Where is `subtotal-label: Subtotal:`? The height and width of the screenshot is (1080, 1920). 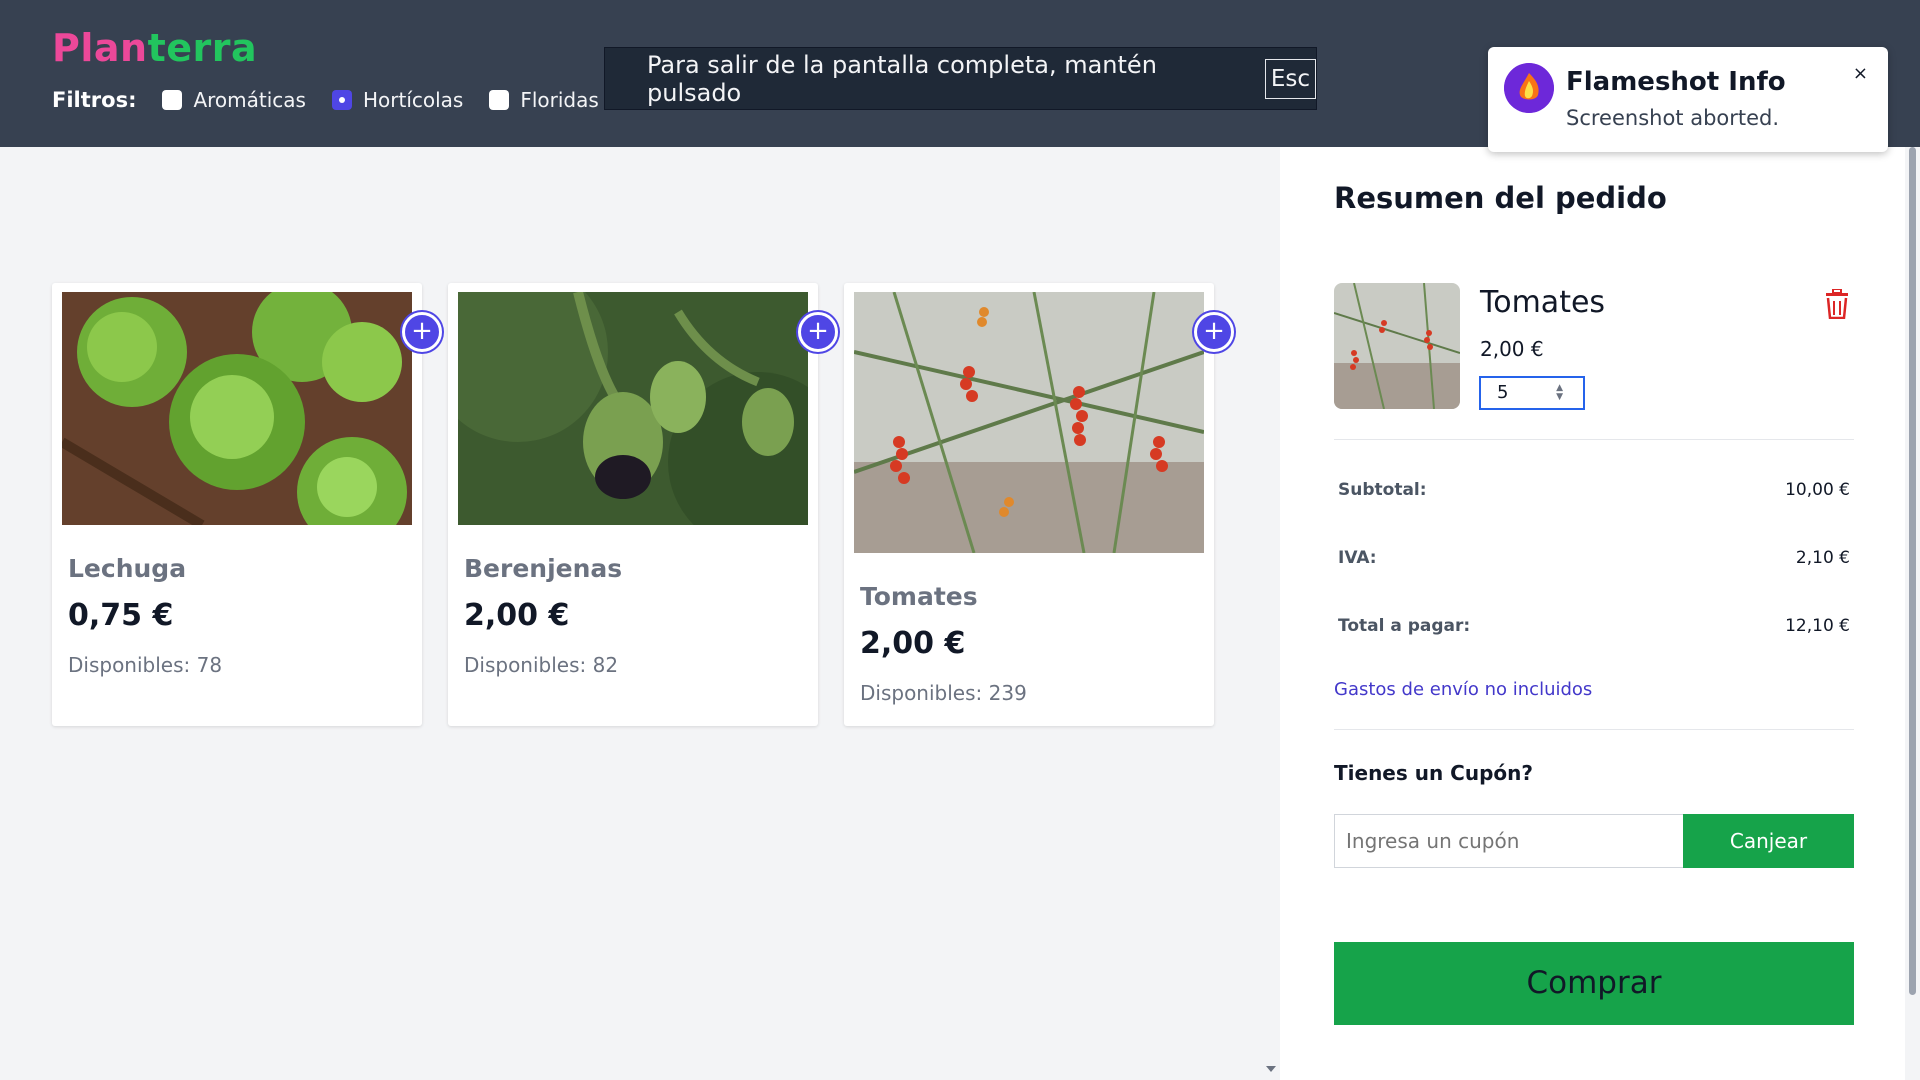
subtotal-label: Subtotal: is located at coordinates (1382, 490).